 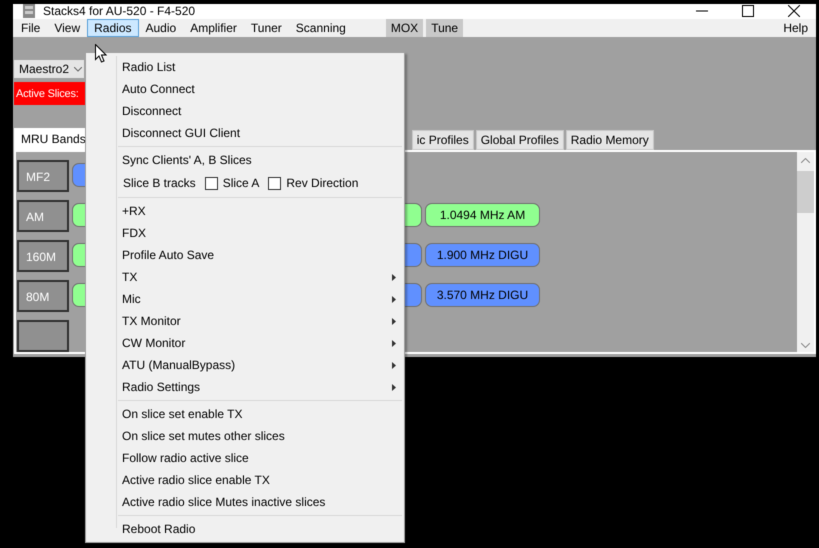 I want to click on menu-item: Audio, so click(x=161, y=28).